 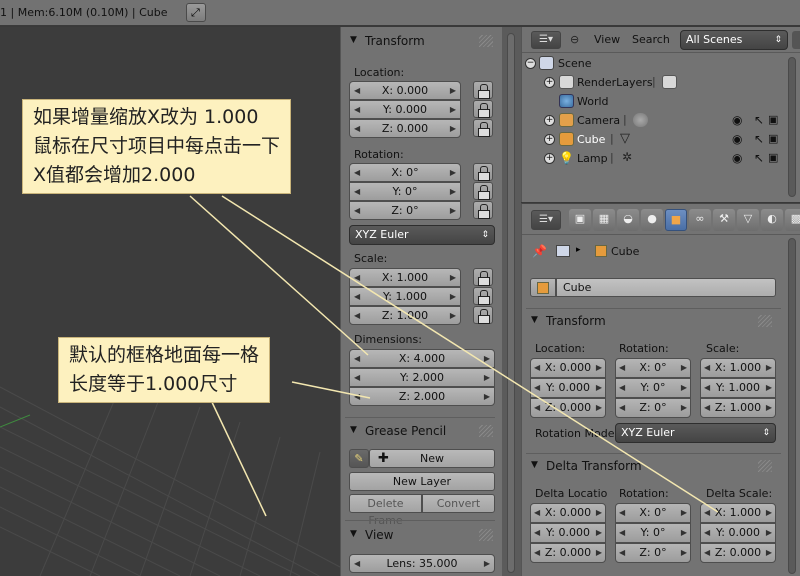 What do you see at coordinates (792, 127) in the screenshot?
I see `outliner-scrollbar` at bounding box center [792, 127].